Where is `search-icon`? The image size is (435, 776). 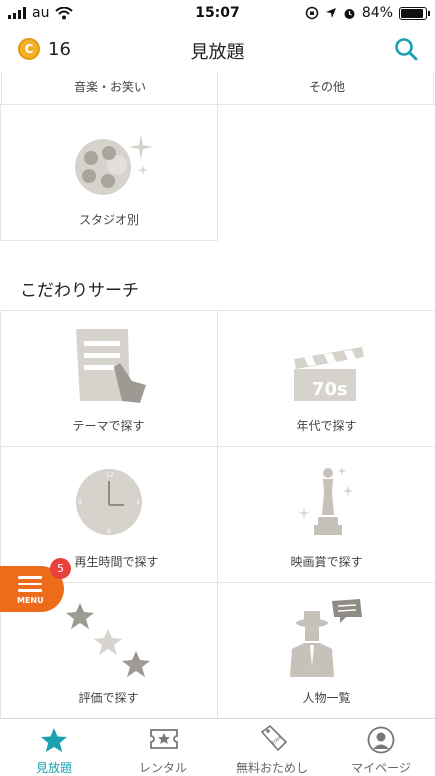
search-icon is located at coordinates (406, 49).